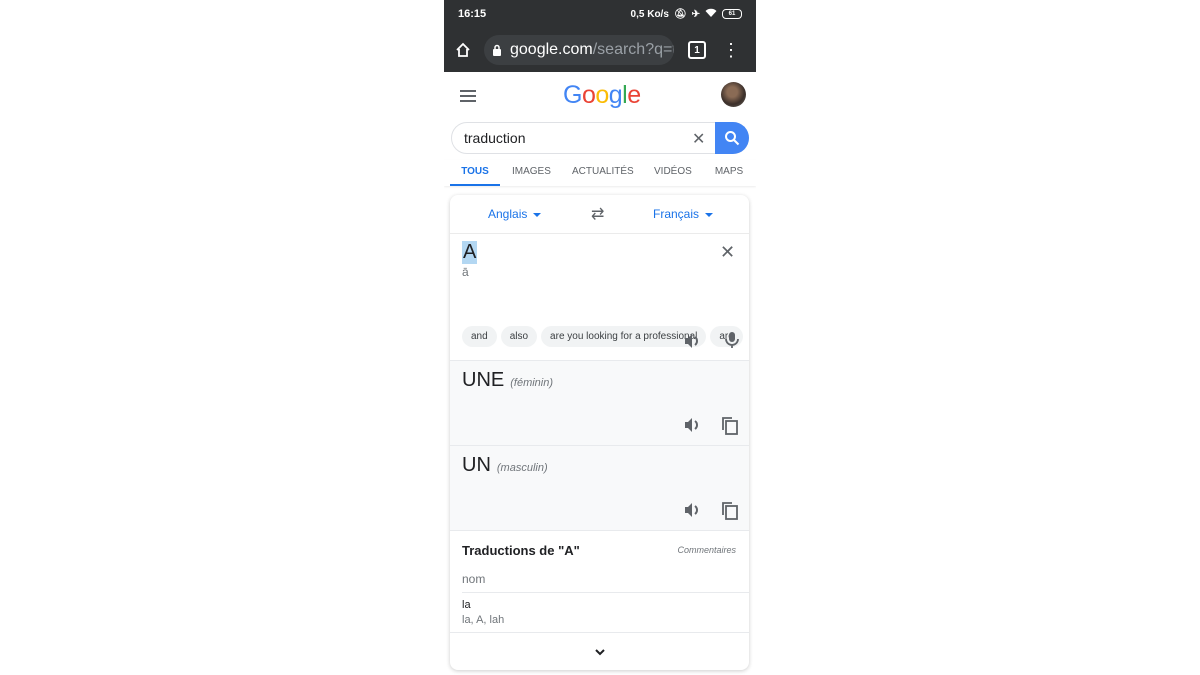 The width and height of the screenshot is (1200, 675). Describe the element at coordinates (494, 138) in the screenshot. I see `search-input: traduction` at that location.